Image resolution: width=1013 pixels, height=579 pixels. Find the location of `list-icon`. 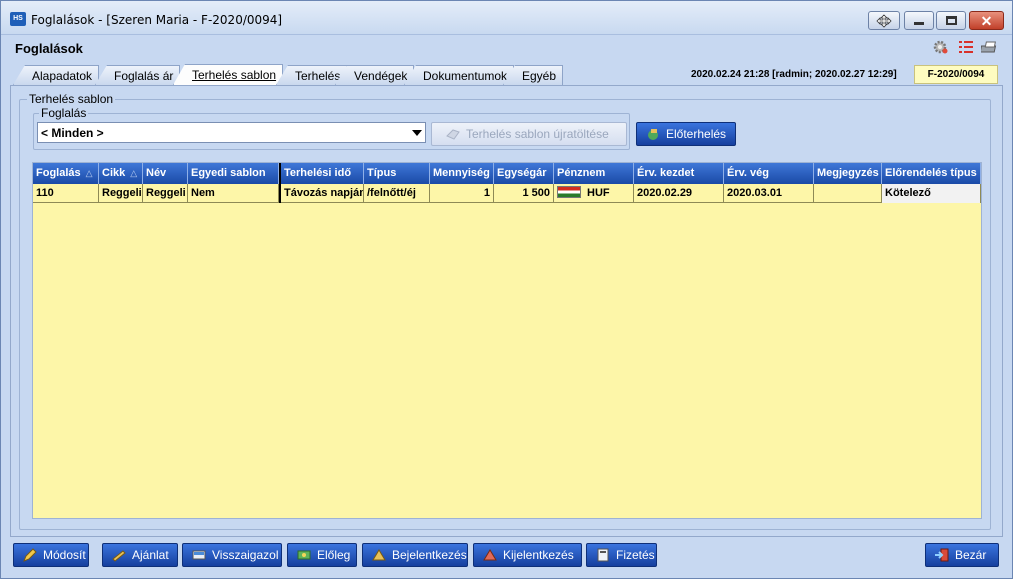

list-icon is located at coordinates (966, 47).